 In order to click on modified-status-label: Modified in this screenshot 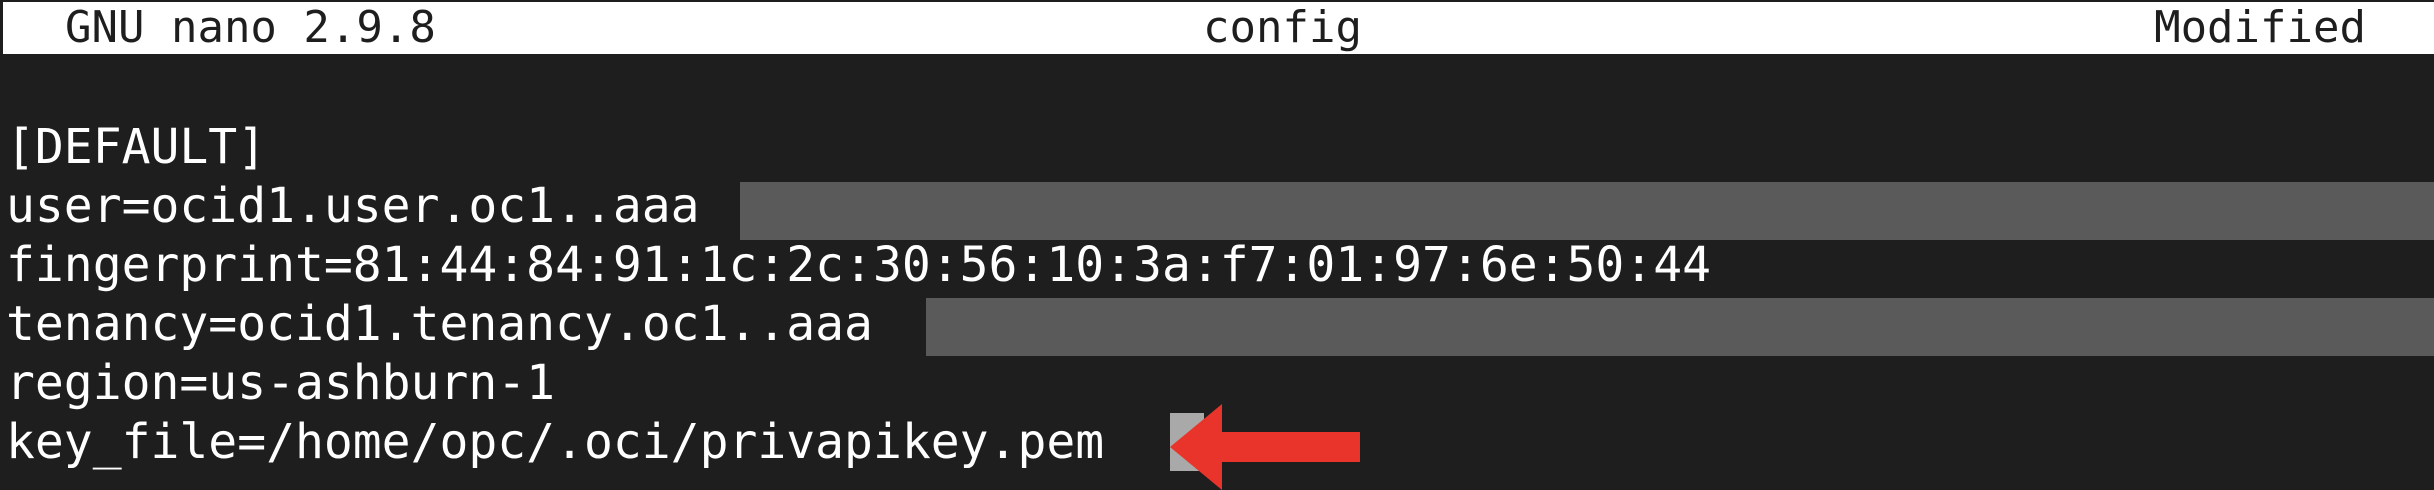, I will do `click(2260, 27)`.